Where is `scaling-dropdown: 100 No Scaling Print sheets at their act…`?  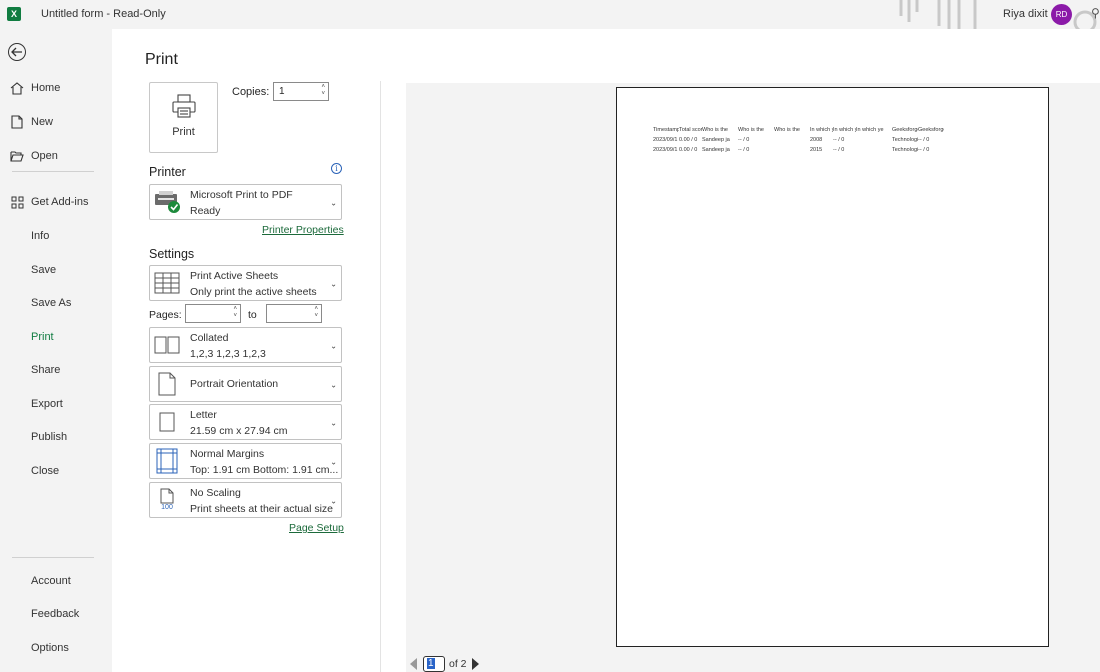
scaling-dropdown: 100 No Scaling Print sheets at their act… is located at coordinates (245, 500).